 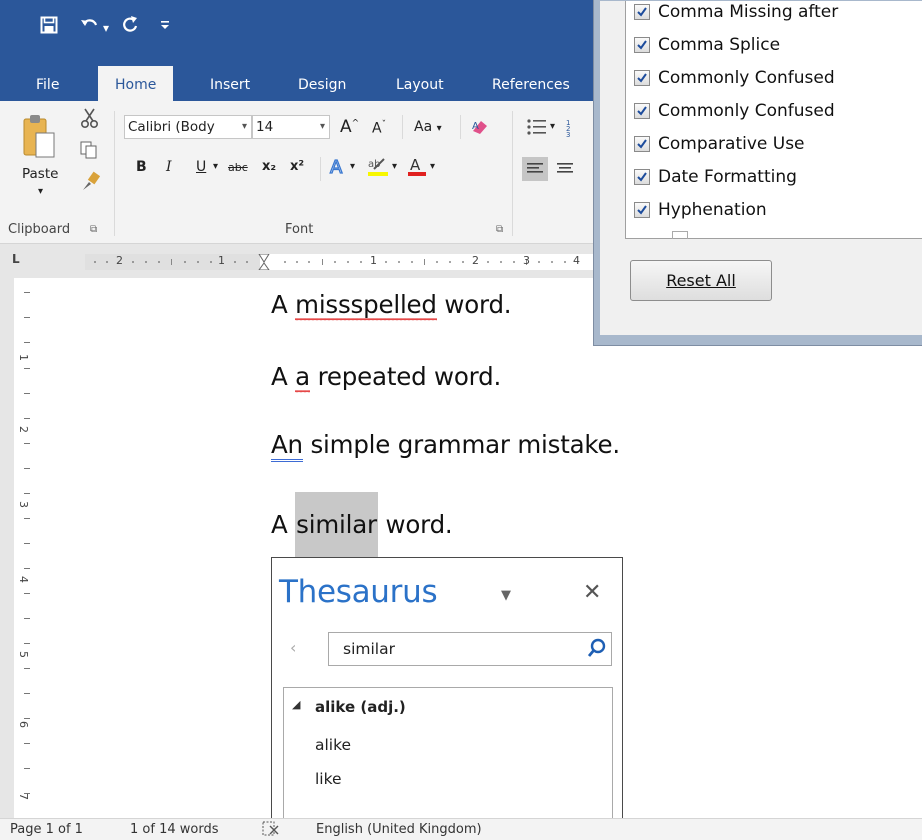 What do you see at coordinates (328, 779) in the screenshot?
I see `synonym-item: like` at bounding box center [328, 779].